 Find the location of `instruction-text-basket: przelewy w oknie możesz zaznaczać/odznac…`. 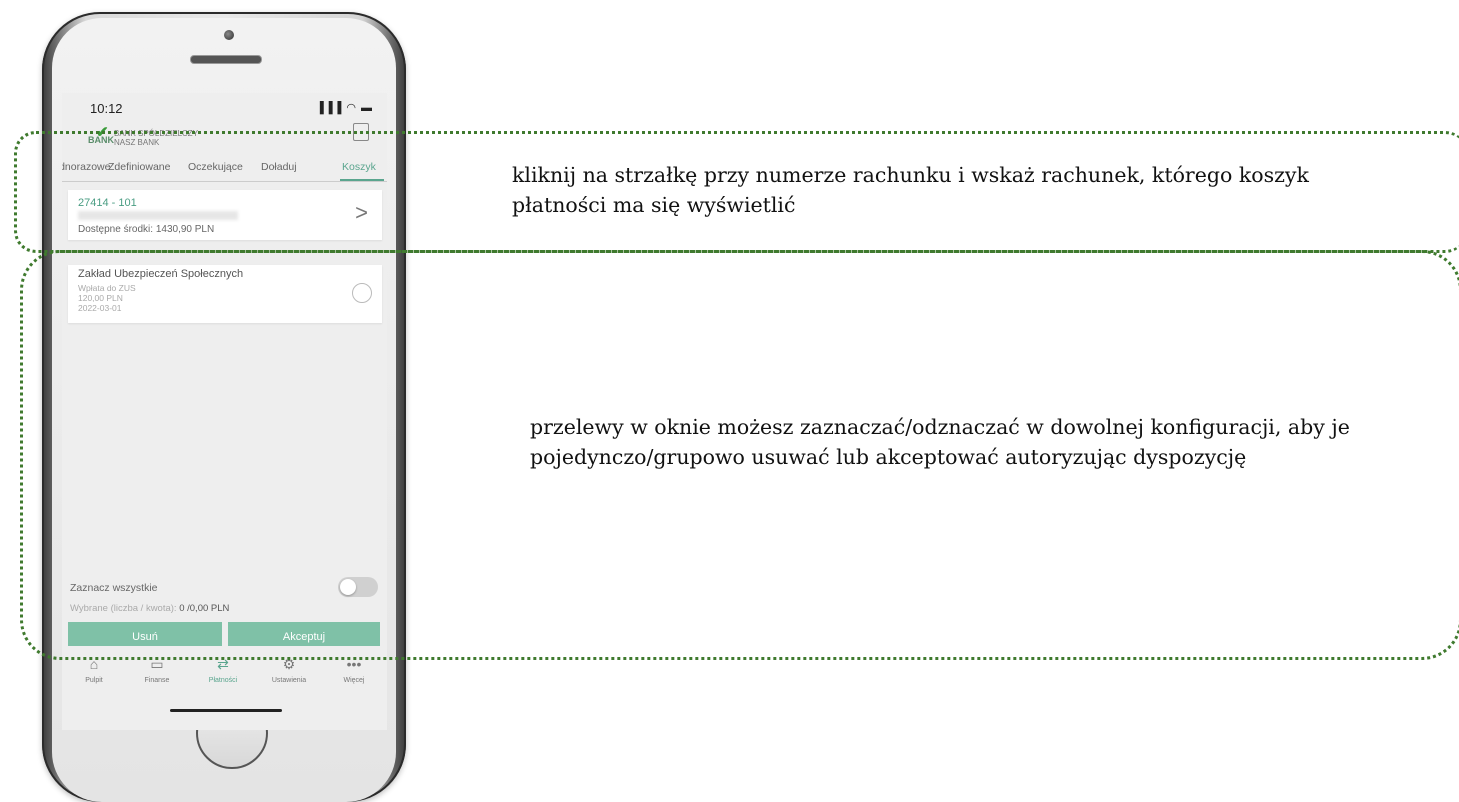

instruction-text-basket: przelewy w oknie możesz zaznaczać/odznac… is located at coordinates (940, 442).